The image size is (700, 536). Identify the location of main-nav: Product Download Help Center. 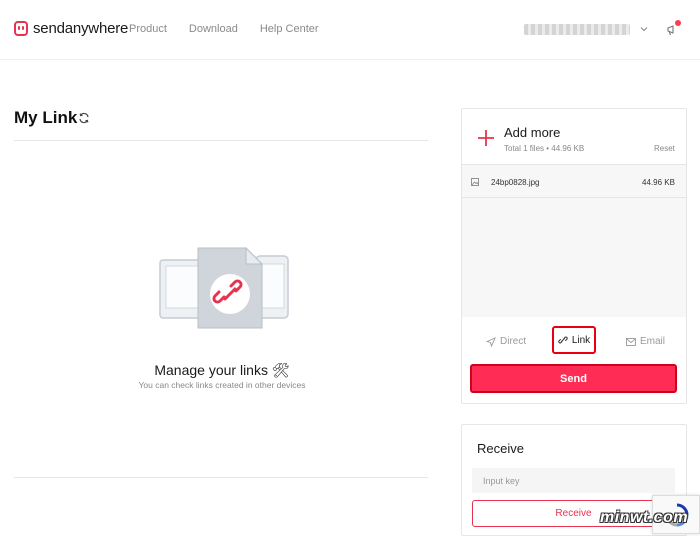
(224, 29).